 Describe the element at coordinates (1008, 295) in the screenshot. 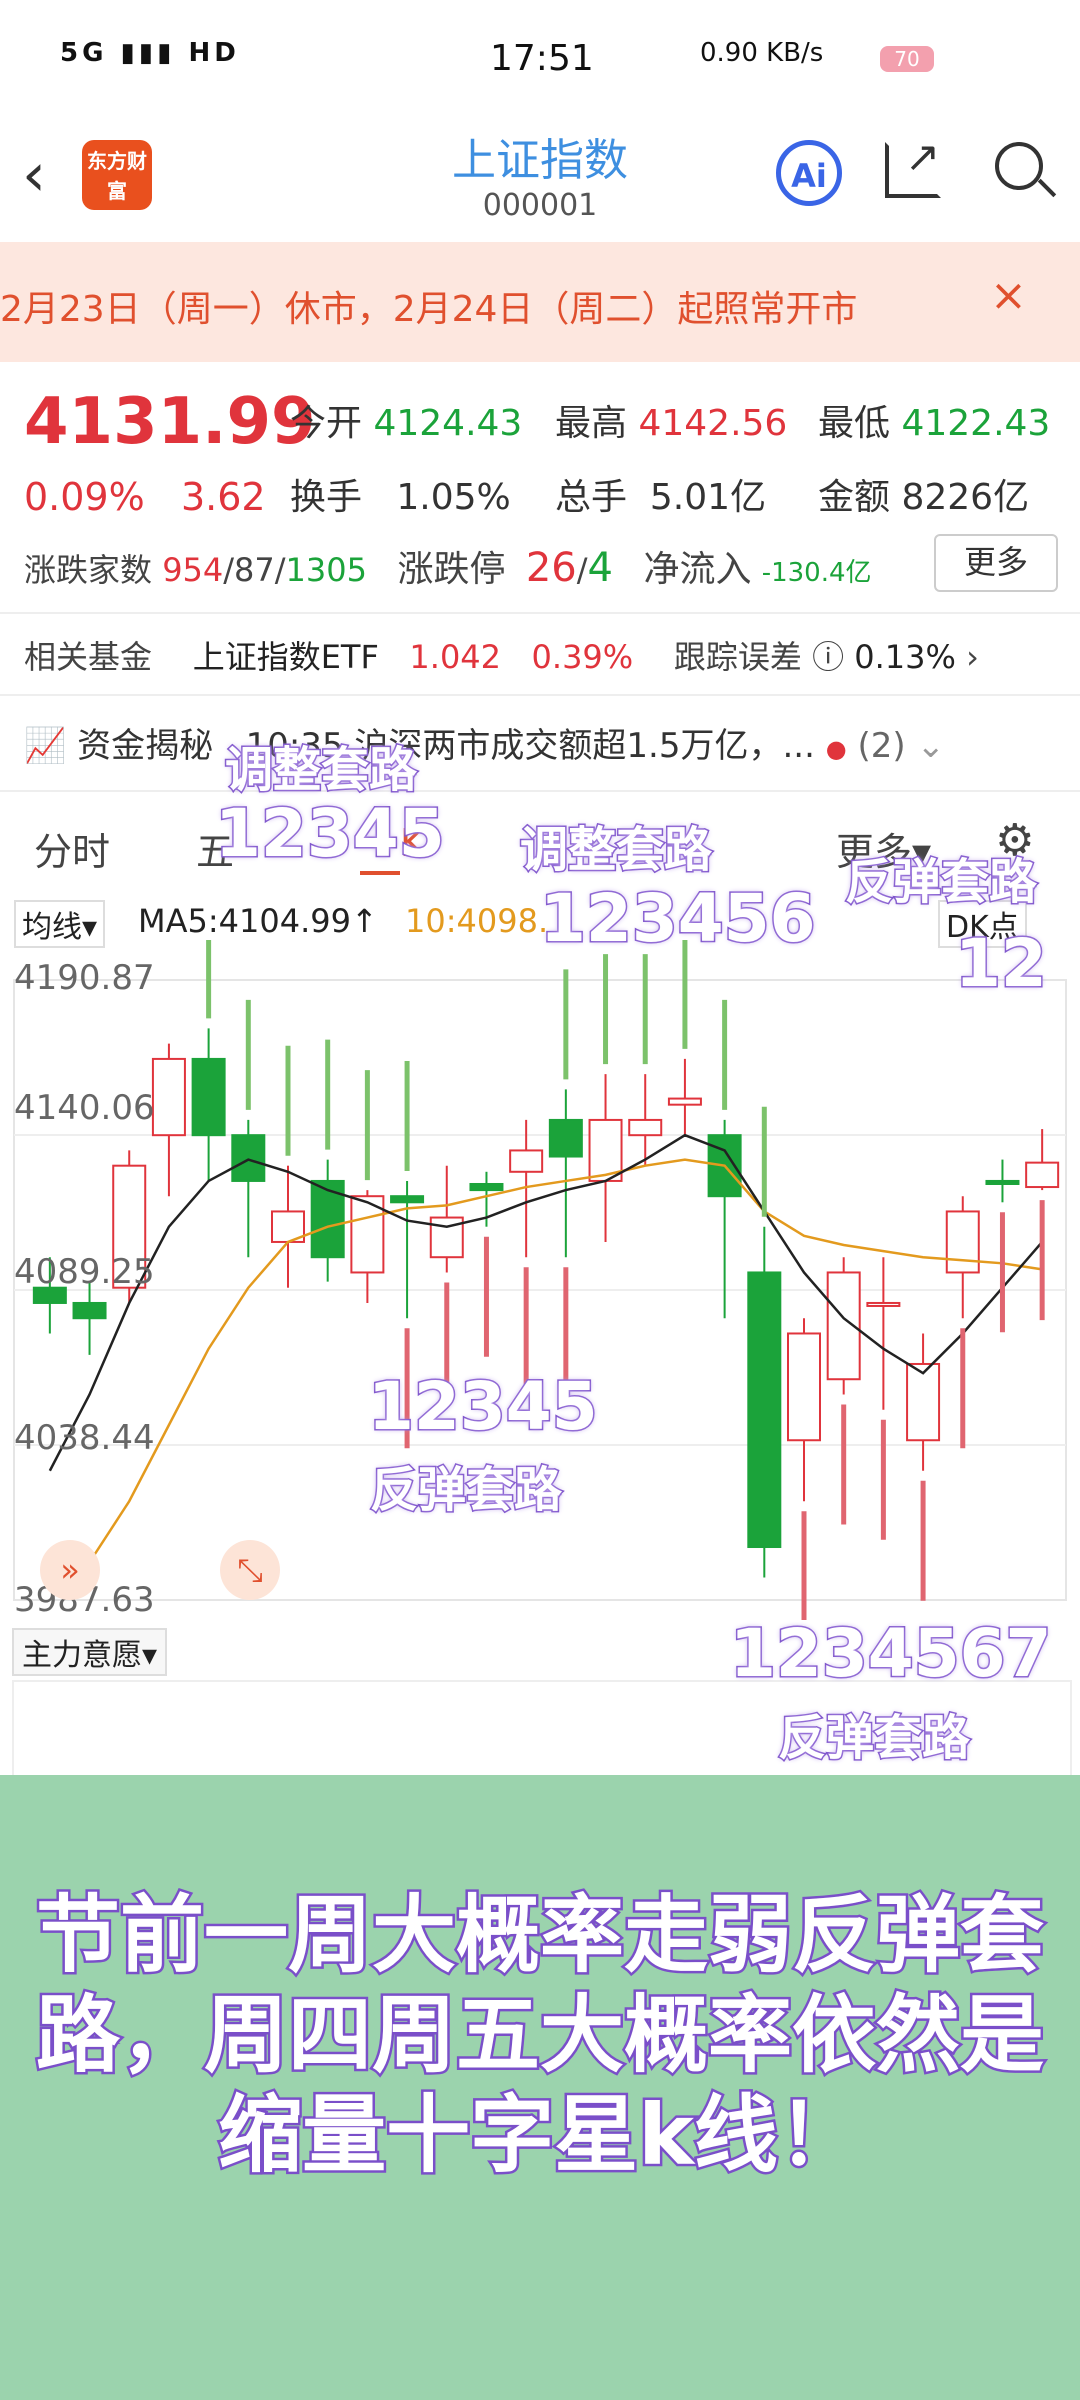

I see `close-icon: ×` at that location.